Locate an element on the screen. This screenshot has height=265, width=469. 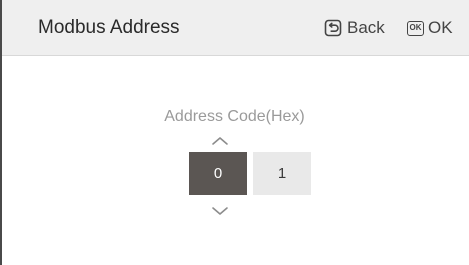
ok-key-icon: OK is located at coordinates (415, 28).